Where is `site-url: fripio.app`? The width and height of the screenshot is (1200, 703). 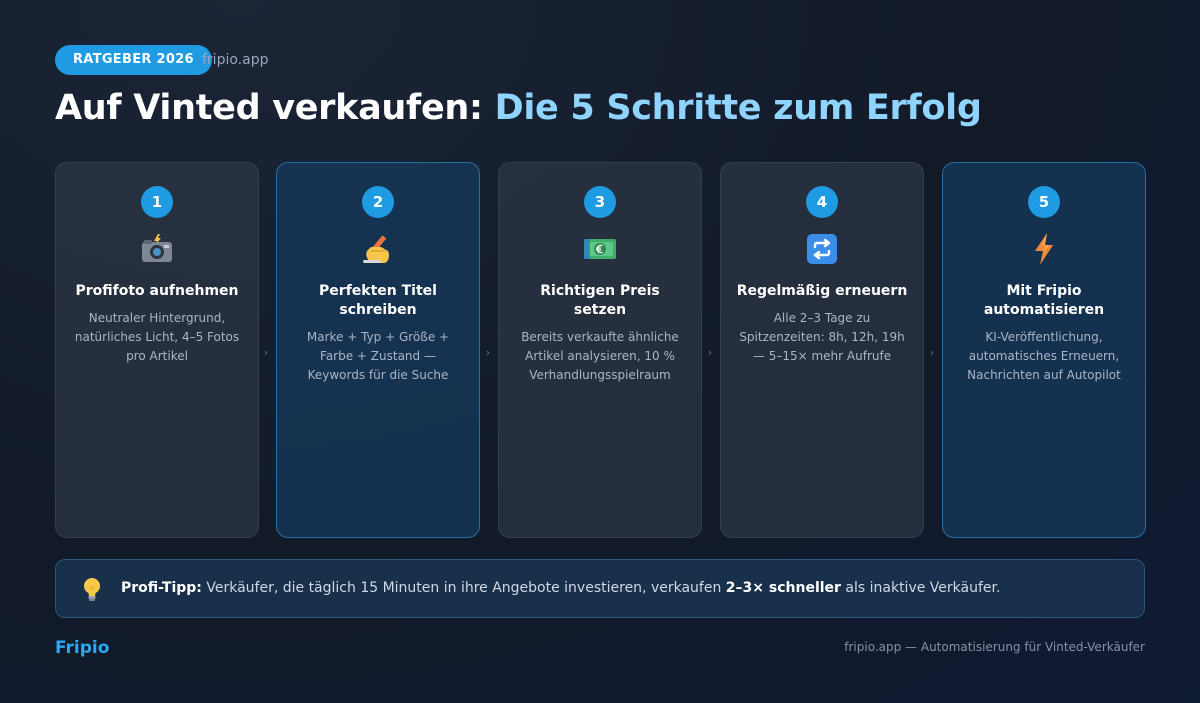
site-url: fripio.app is located at coordinates (235, 60).